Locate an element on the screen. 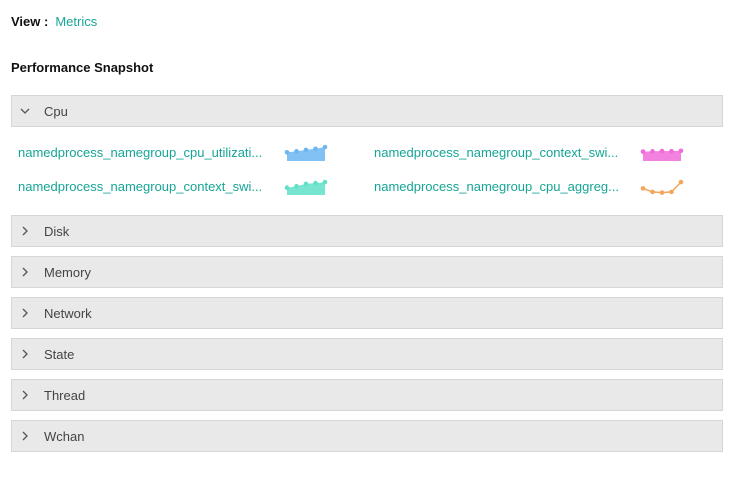 The image size is (736, 490). panel-thread-header: Thread is located at coordinates (367, 395).